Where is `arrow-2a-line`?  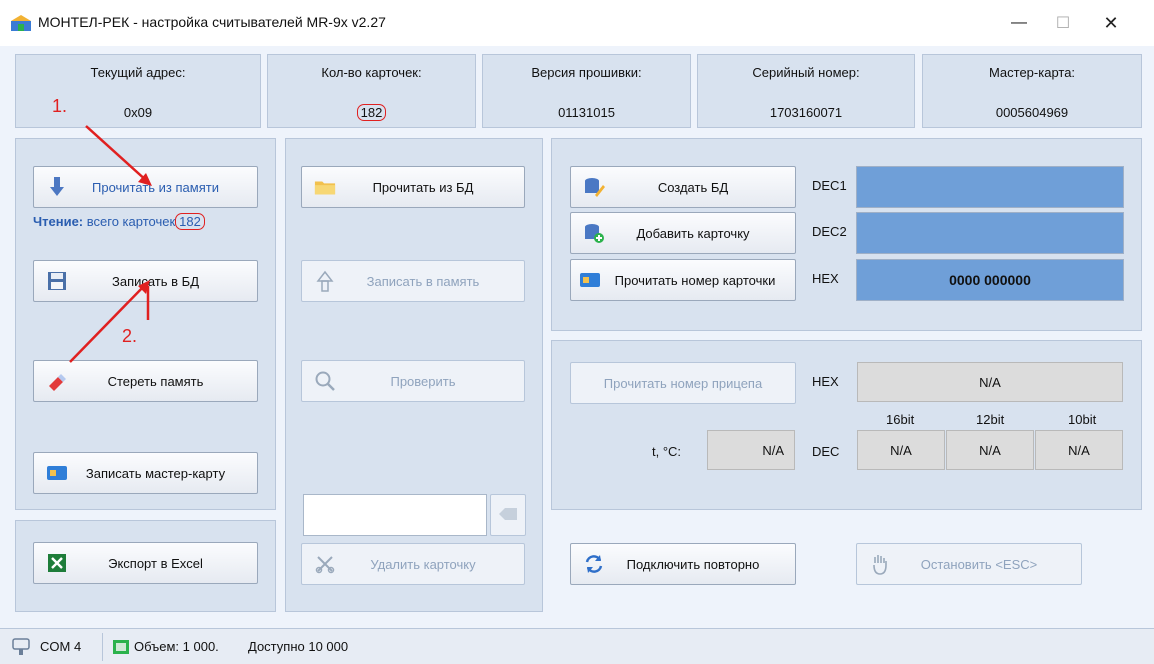 arrow-2a-line is located at coordinates (108, 323).